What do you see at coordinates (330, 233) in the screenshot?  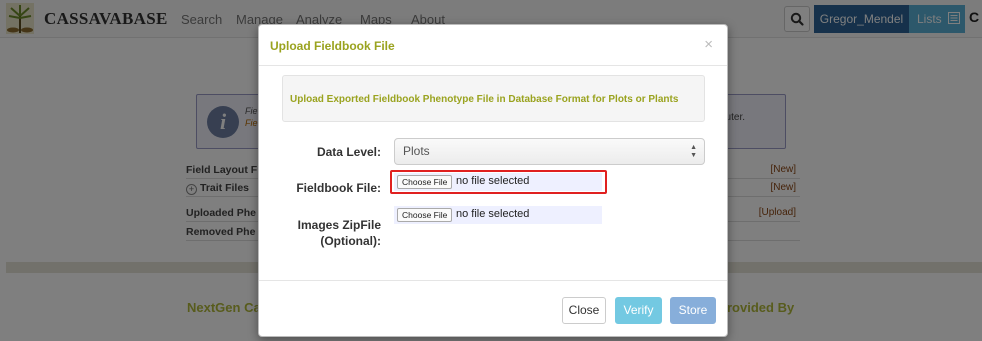 I see `images-zip-label: Images ZipFile (Optional):` at bounding box center [330, 233].